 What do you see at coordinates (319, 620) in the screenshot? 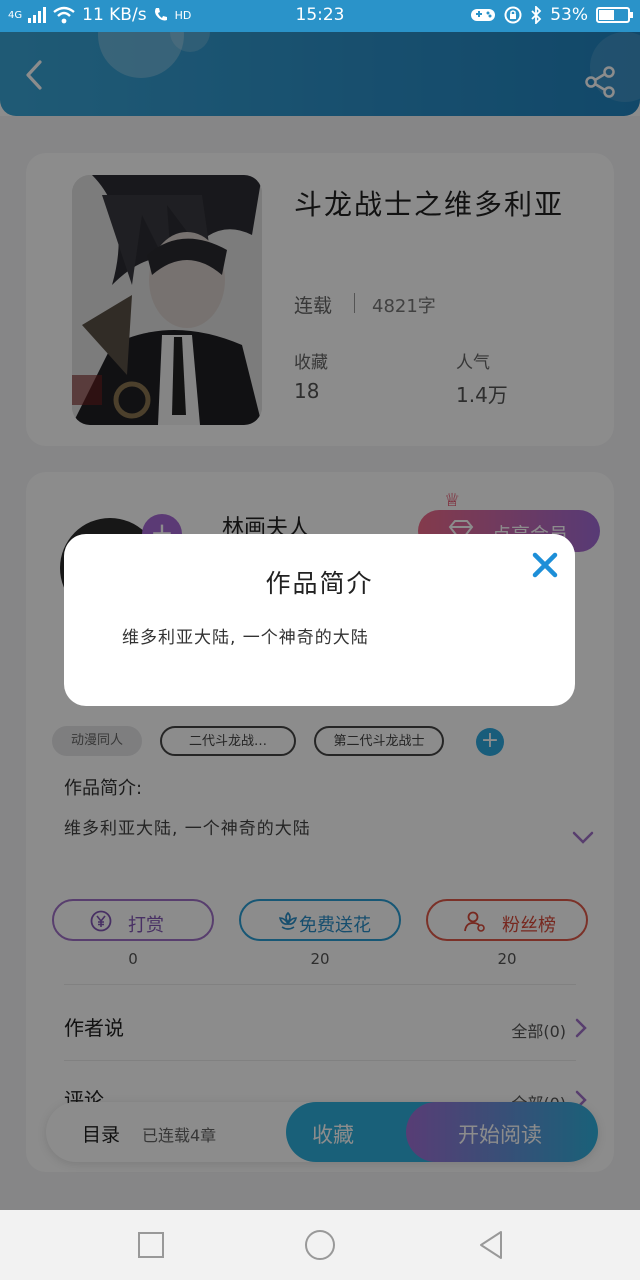
I see `intro-modal: 作品简介 维多利亚大陆, 一个神奇的大陆` at bounding box center [319, 620].